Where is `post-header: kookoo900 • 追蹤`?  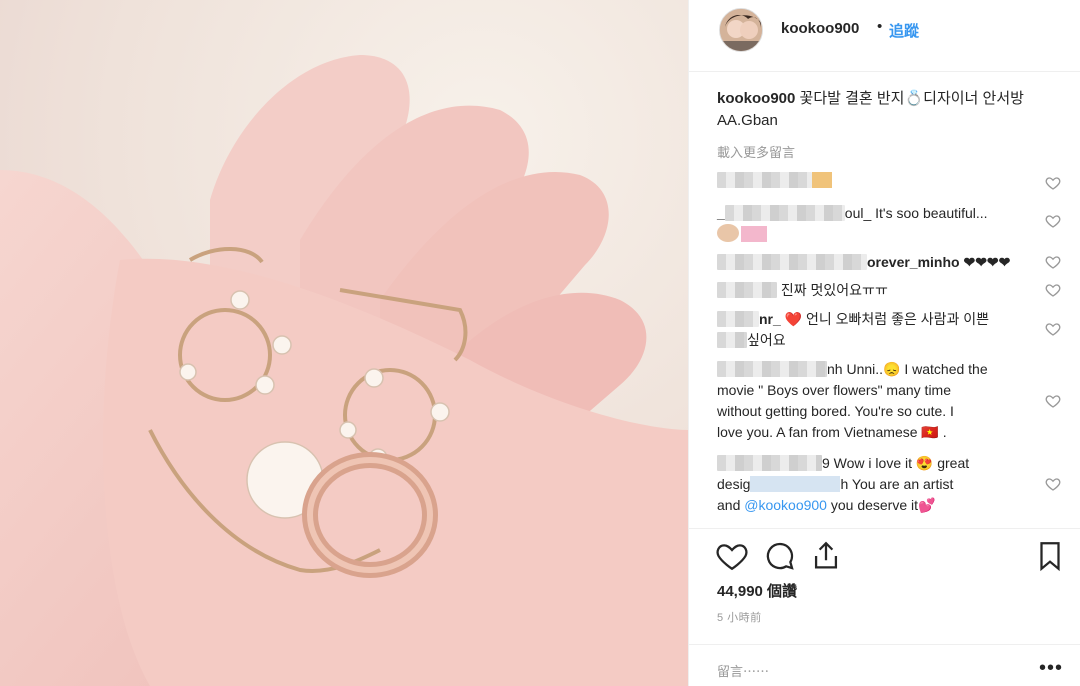 post-header: kookoo900 • 追蹤 is located at coordinates (884, 36).